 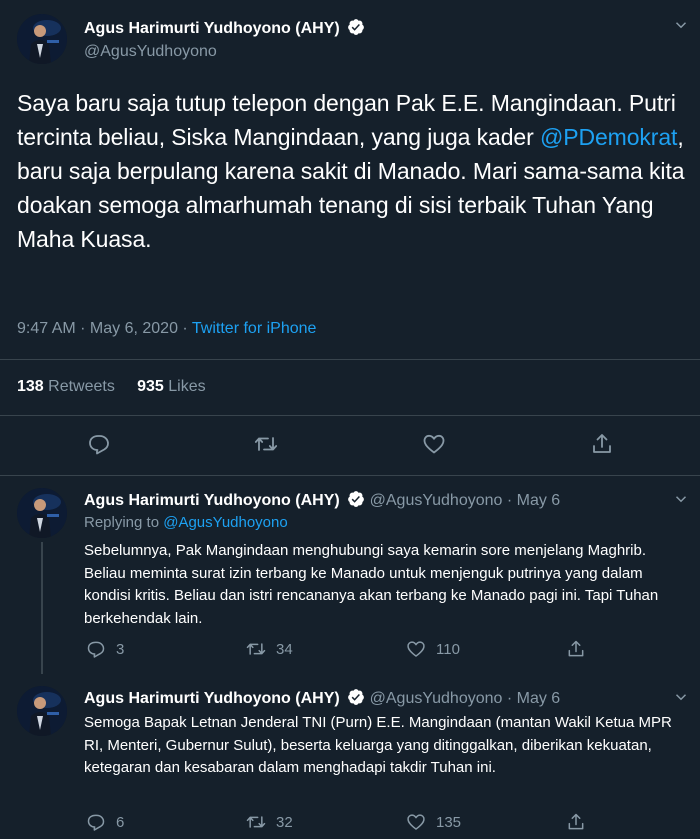 I want to click on reply-button, so click(x=99, y=444).